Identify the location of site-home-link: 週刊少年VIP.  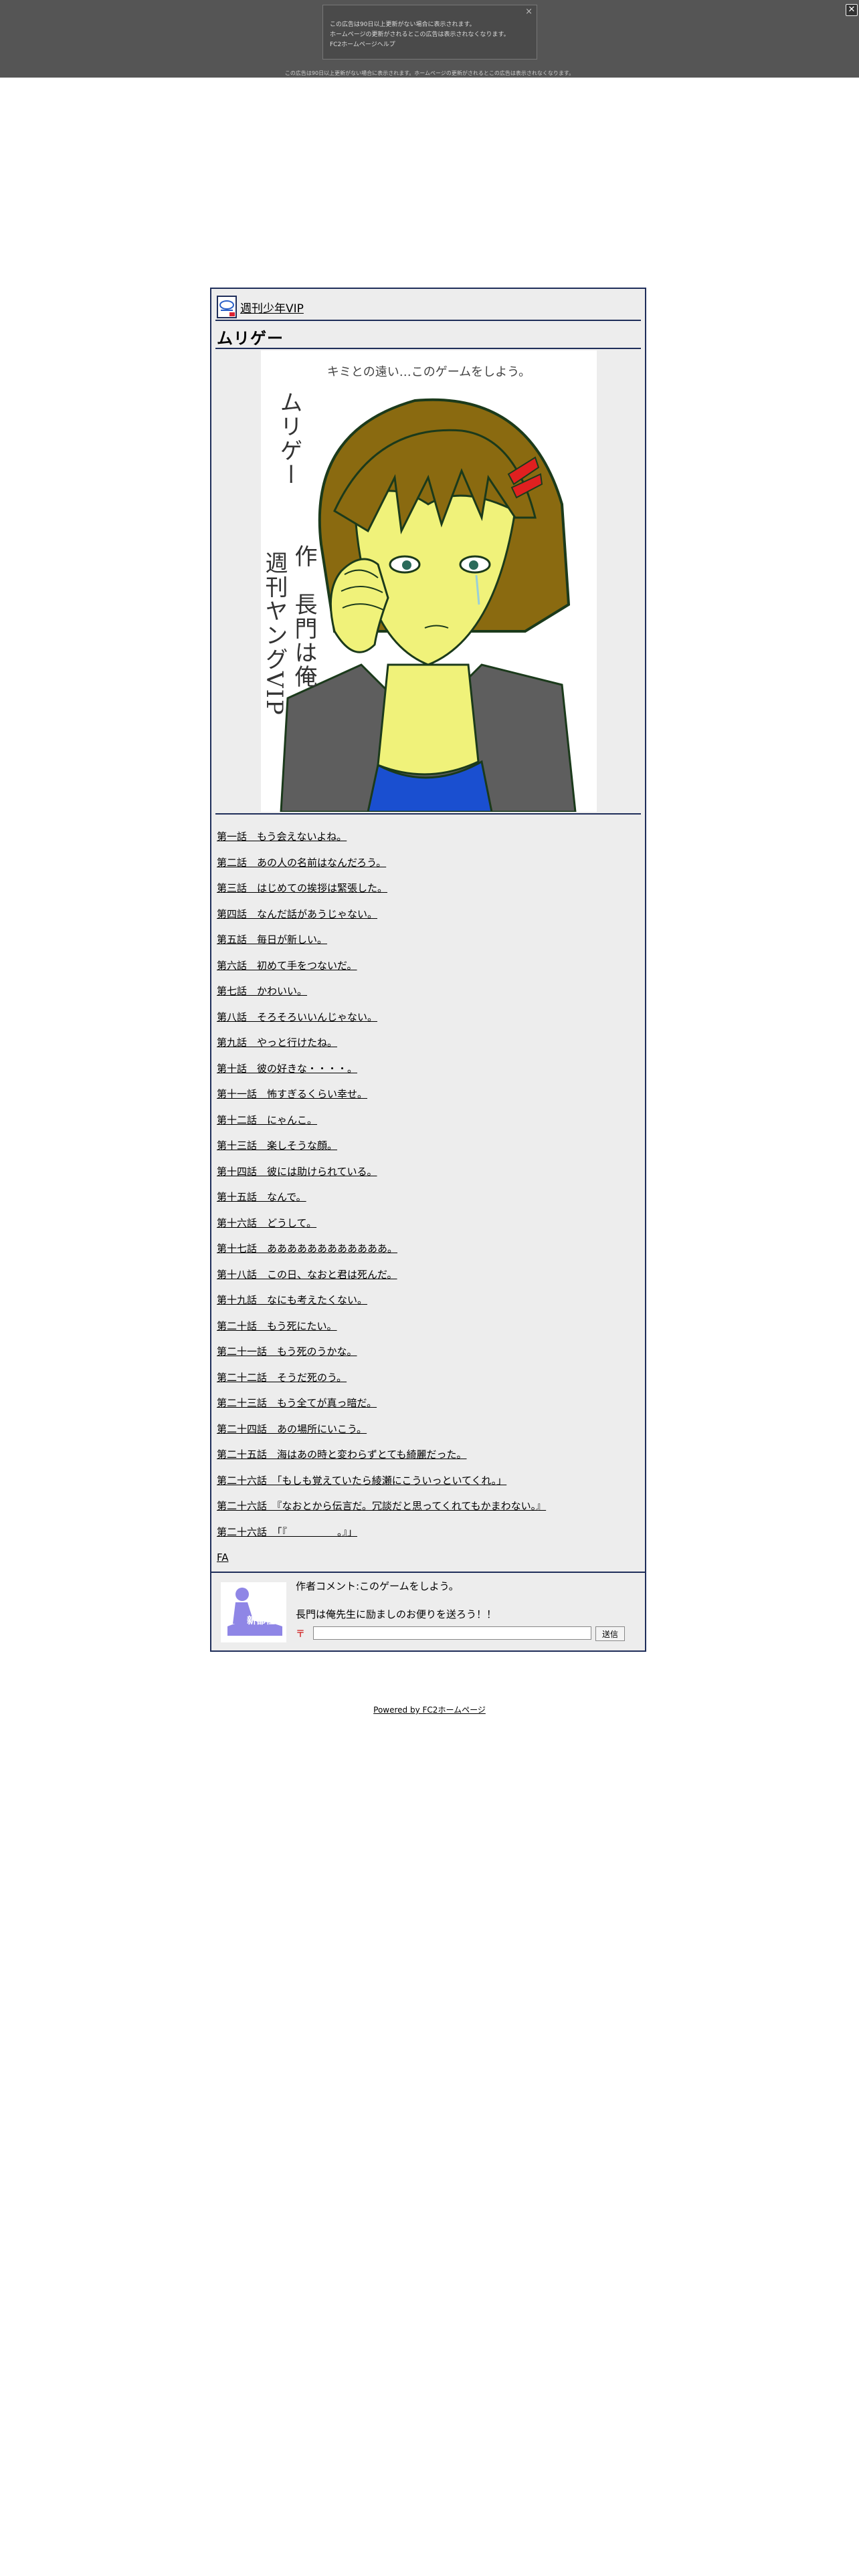
(272, 307).